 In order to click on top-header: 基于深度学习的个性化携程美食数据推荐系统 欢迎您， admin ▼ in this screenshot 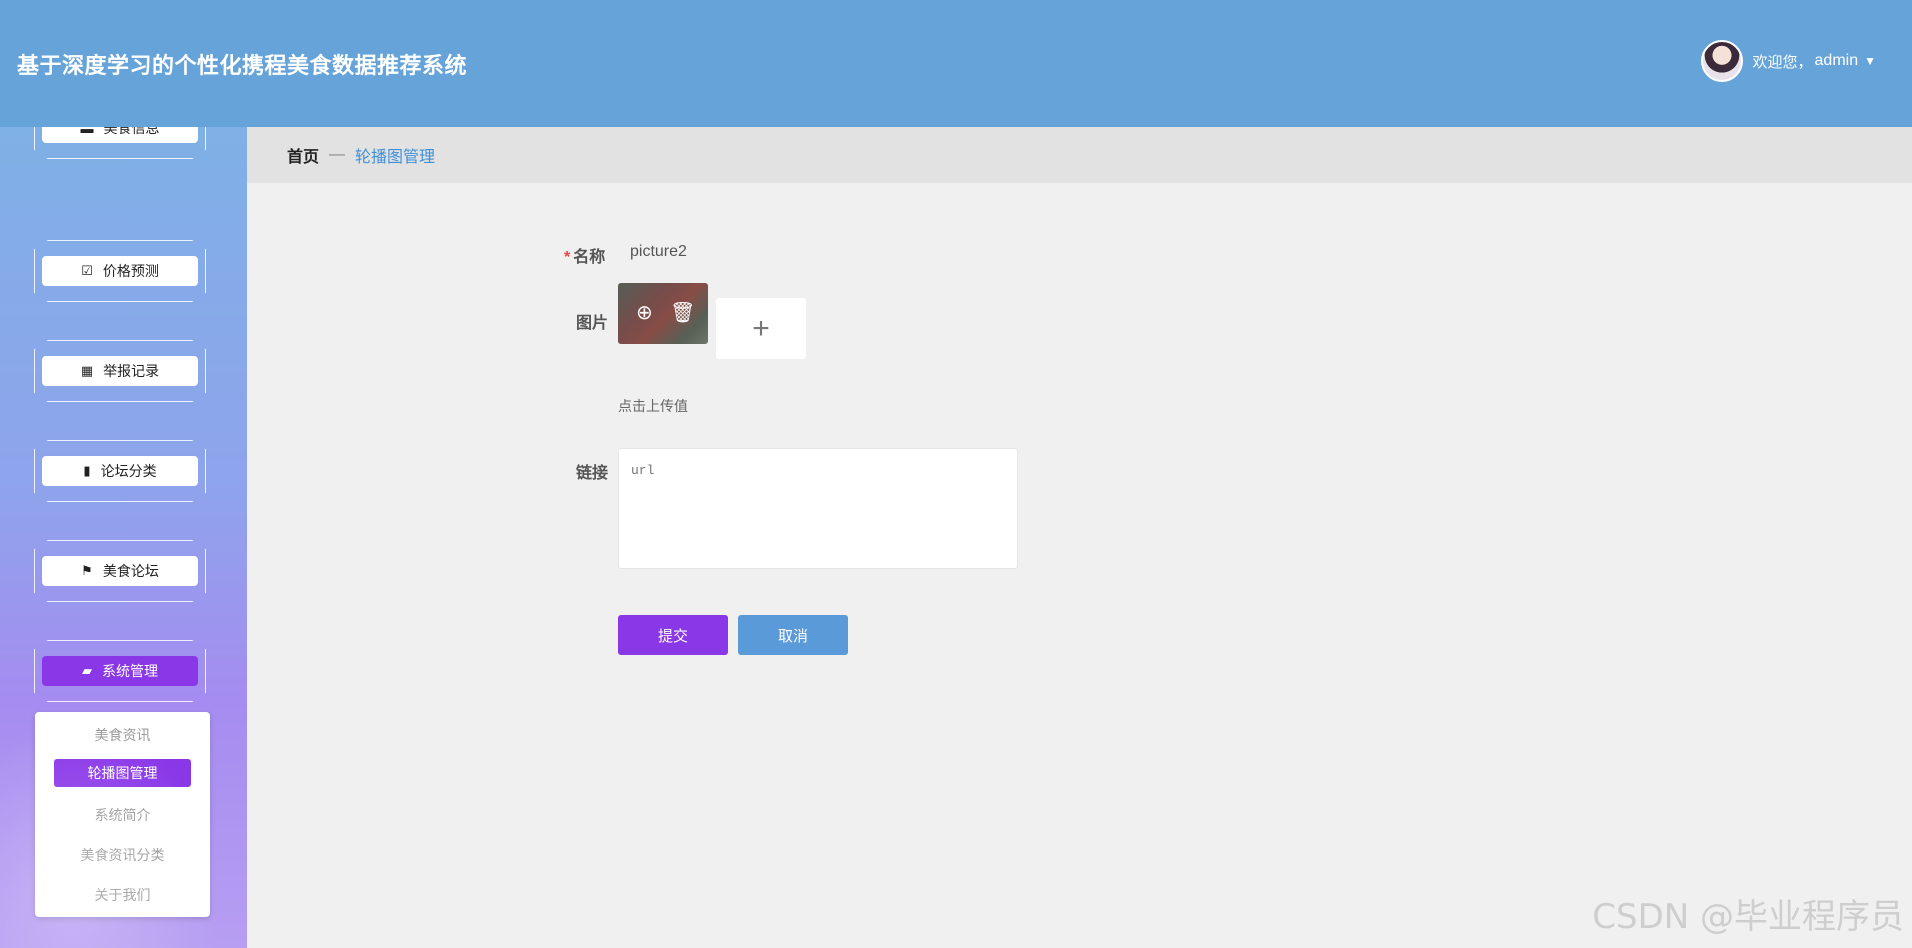, I will do `click(956, 63)`.